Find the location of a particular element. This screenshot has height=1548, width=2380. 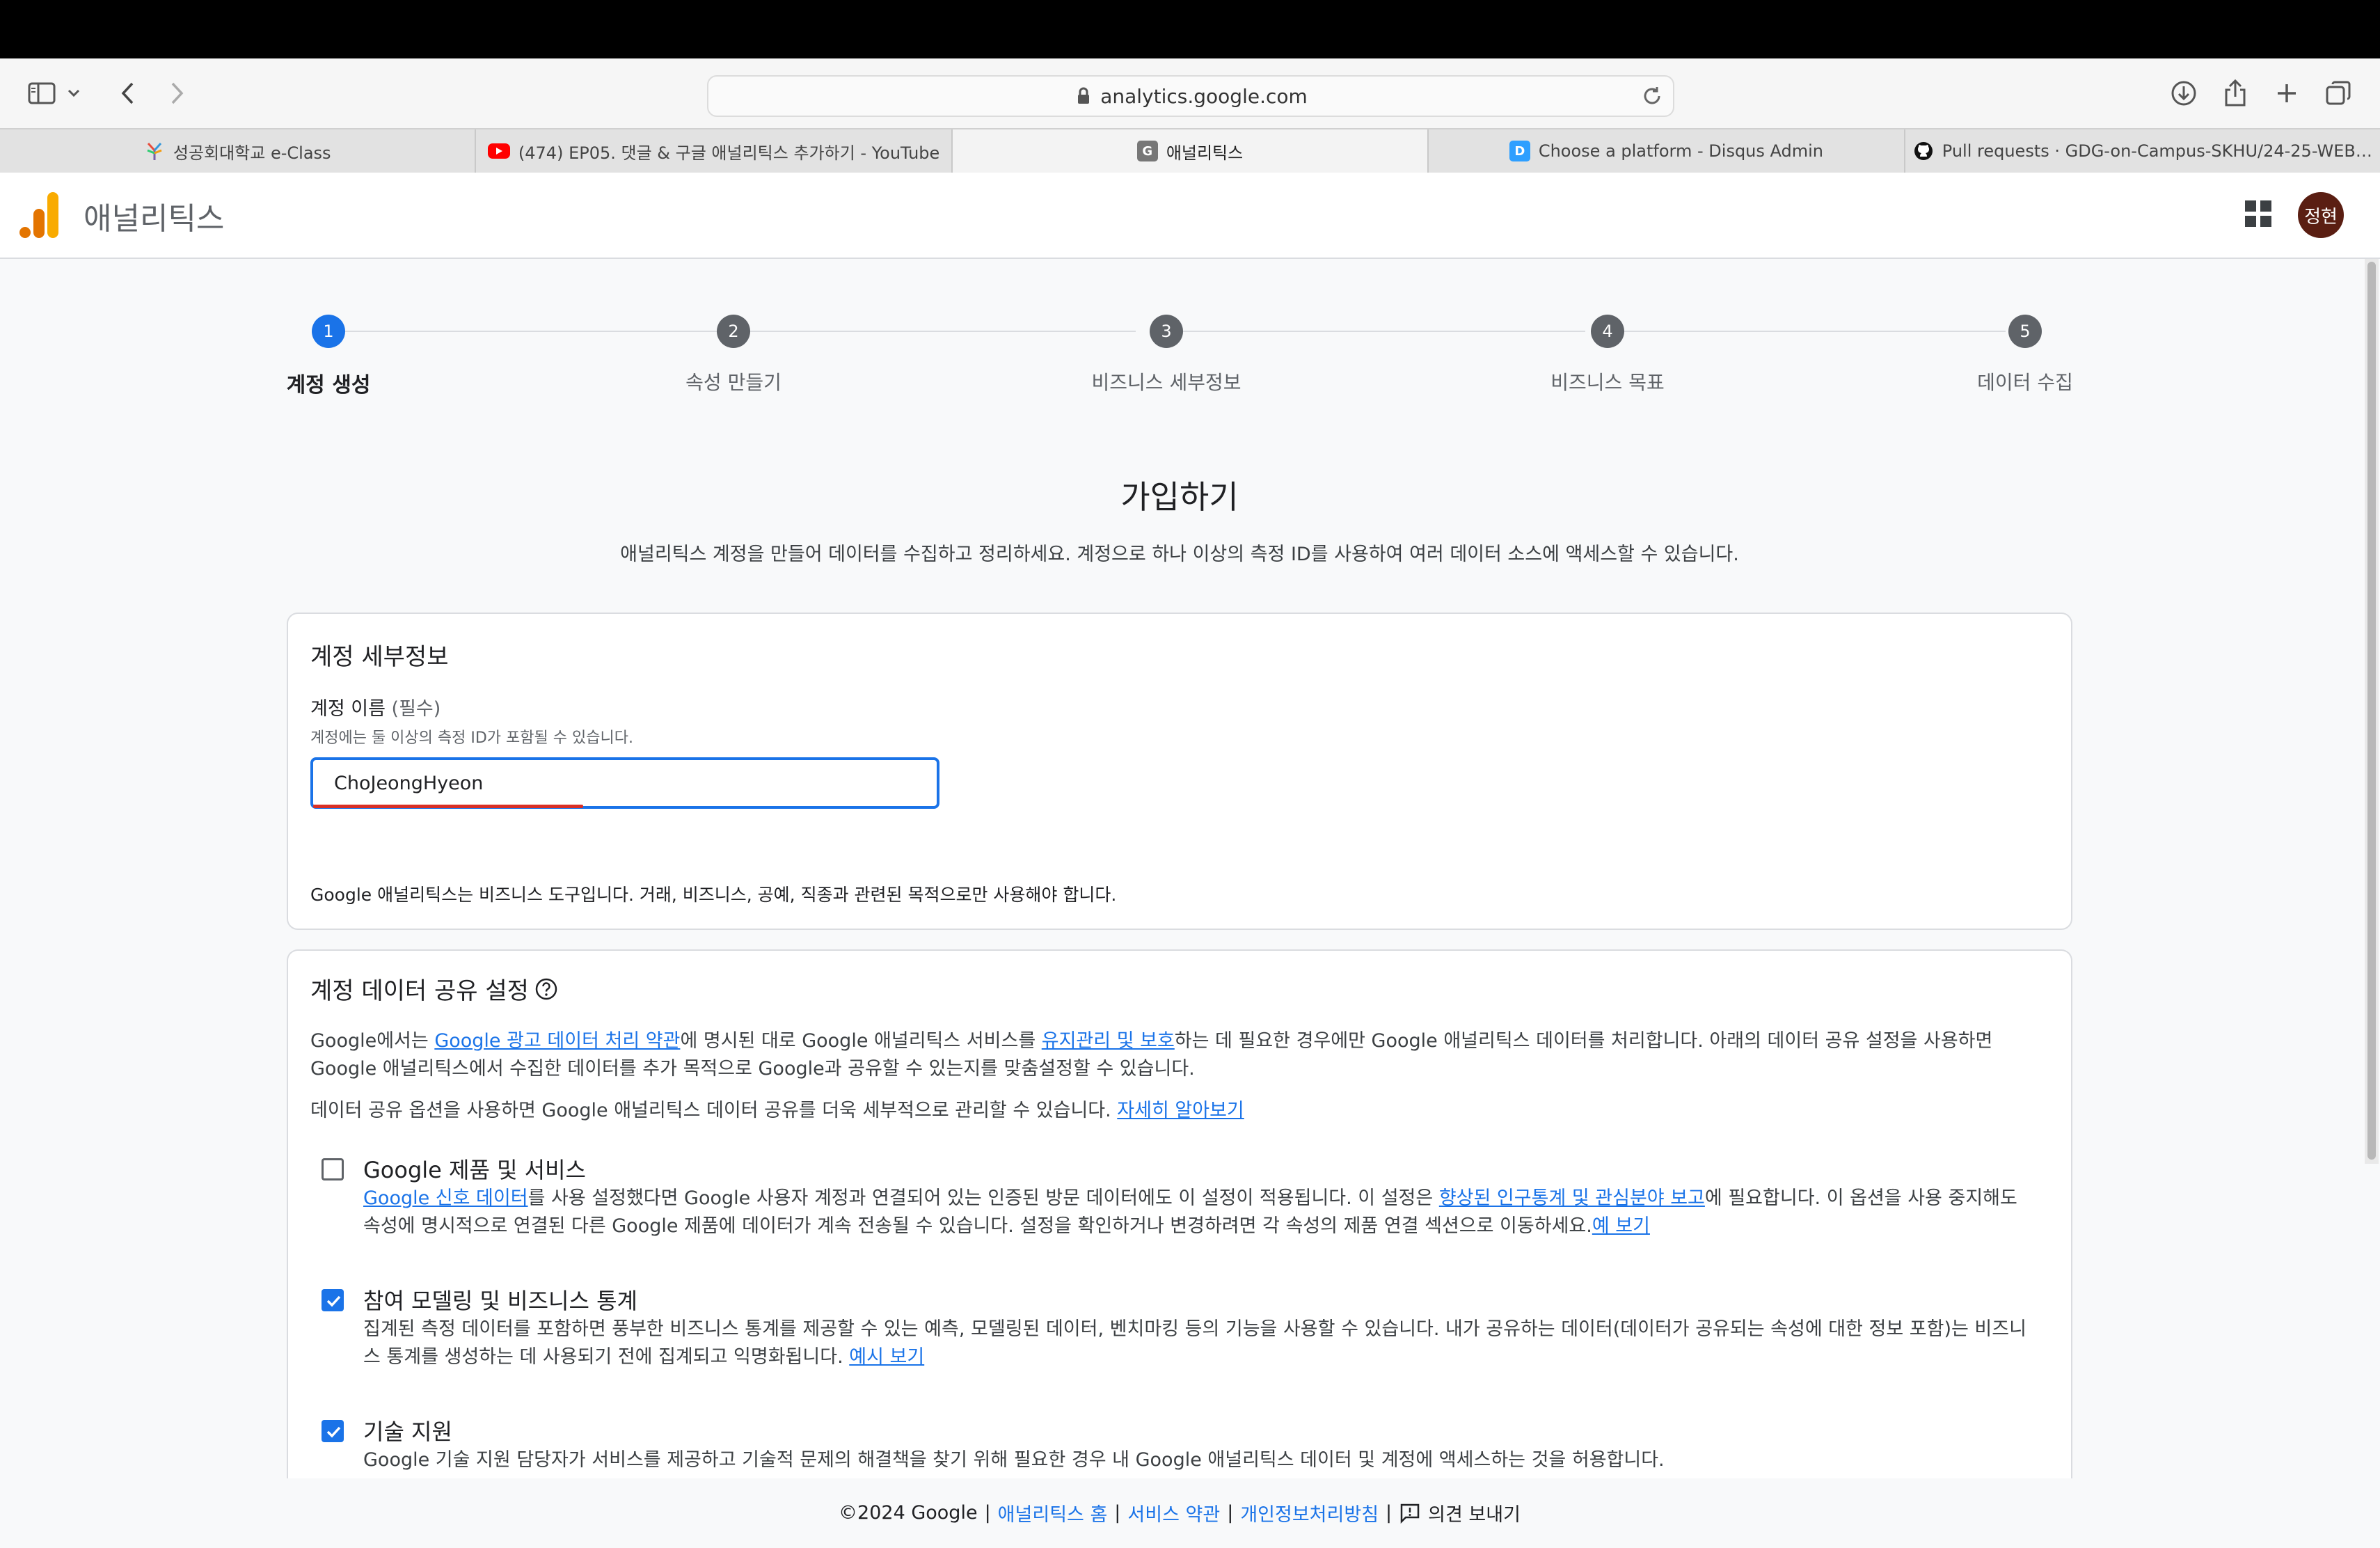

see-example-link: 예 보기 is located at coordinates (1621, 1226).